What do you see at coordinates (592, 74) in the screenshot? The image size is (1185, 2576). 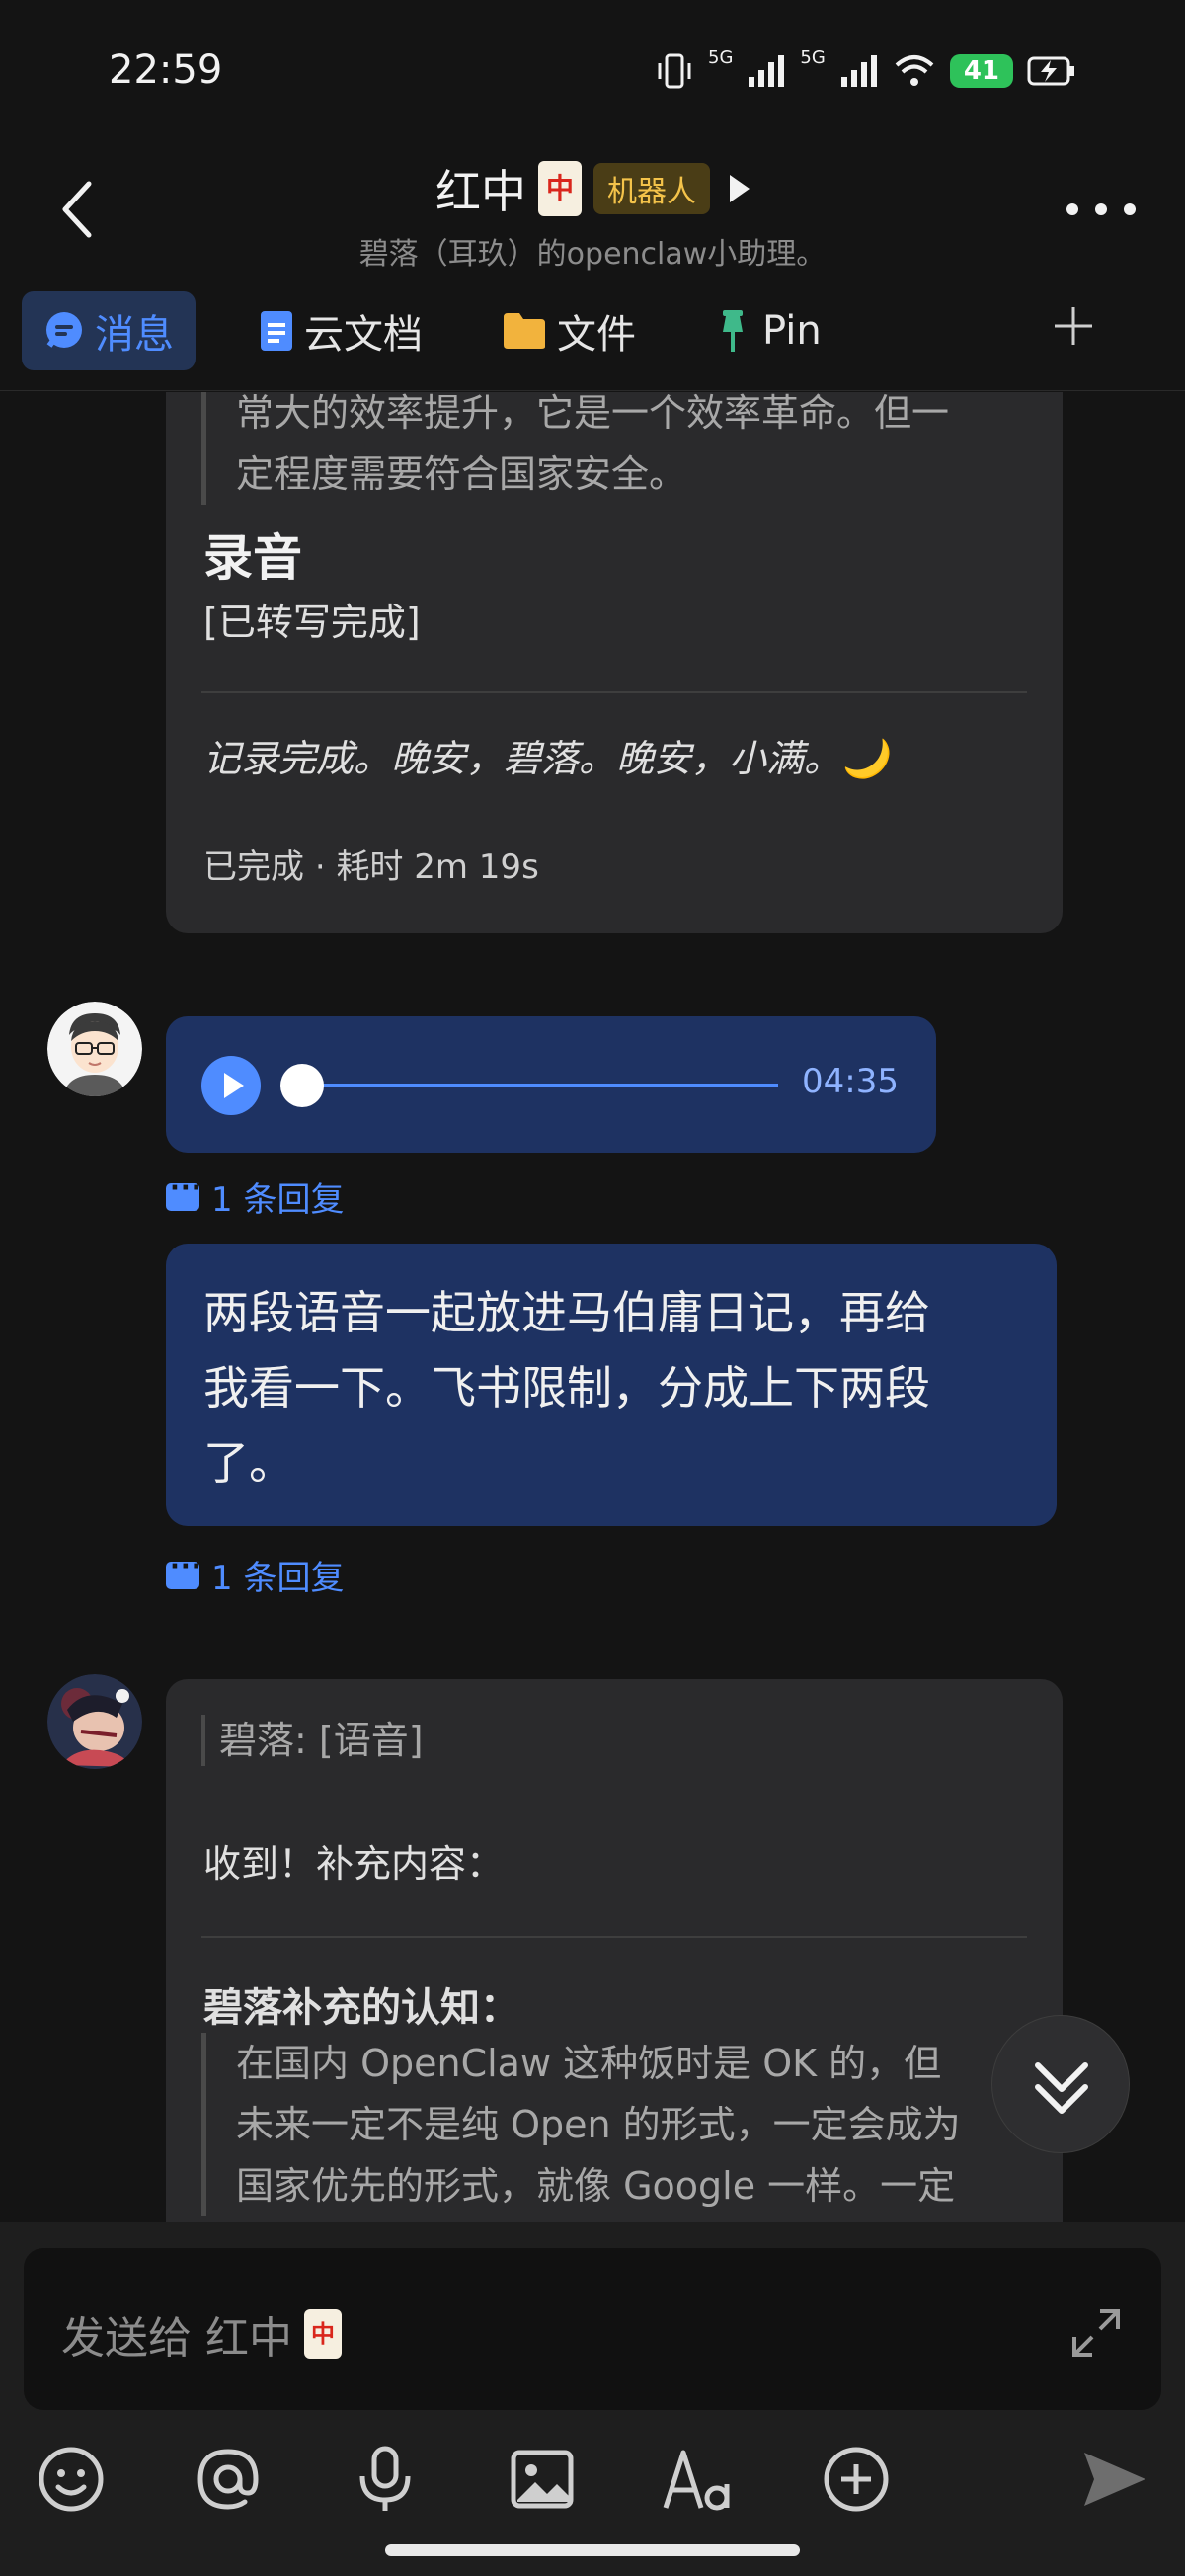 I see `status-bar: 22:59 5G 5G 41` at bounding box center [592, 74].